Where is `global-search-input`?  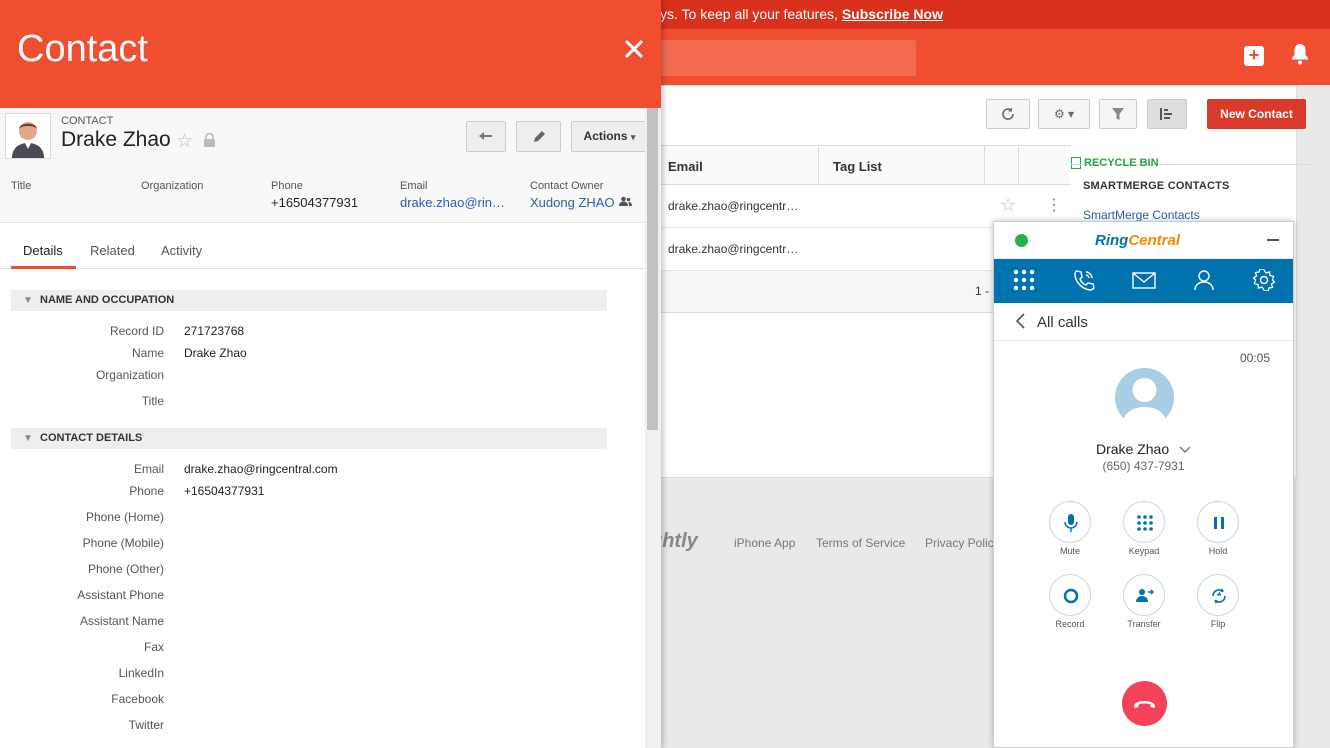 global-search-input is located at coordinates (778, 58).